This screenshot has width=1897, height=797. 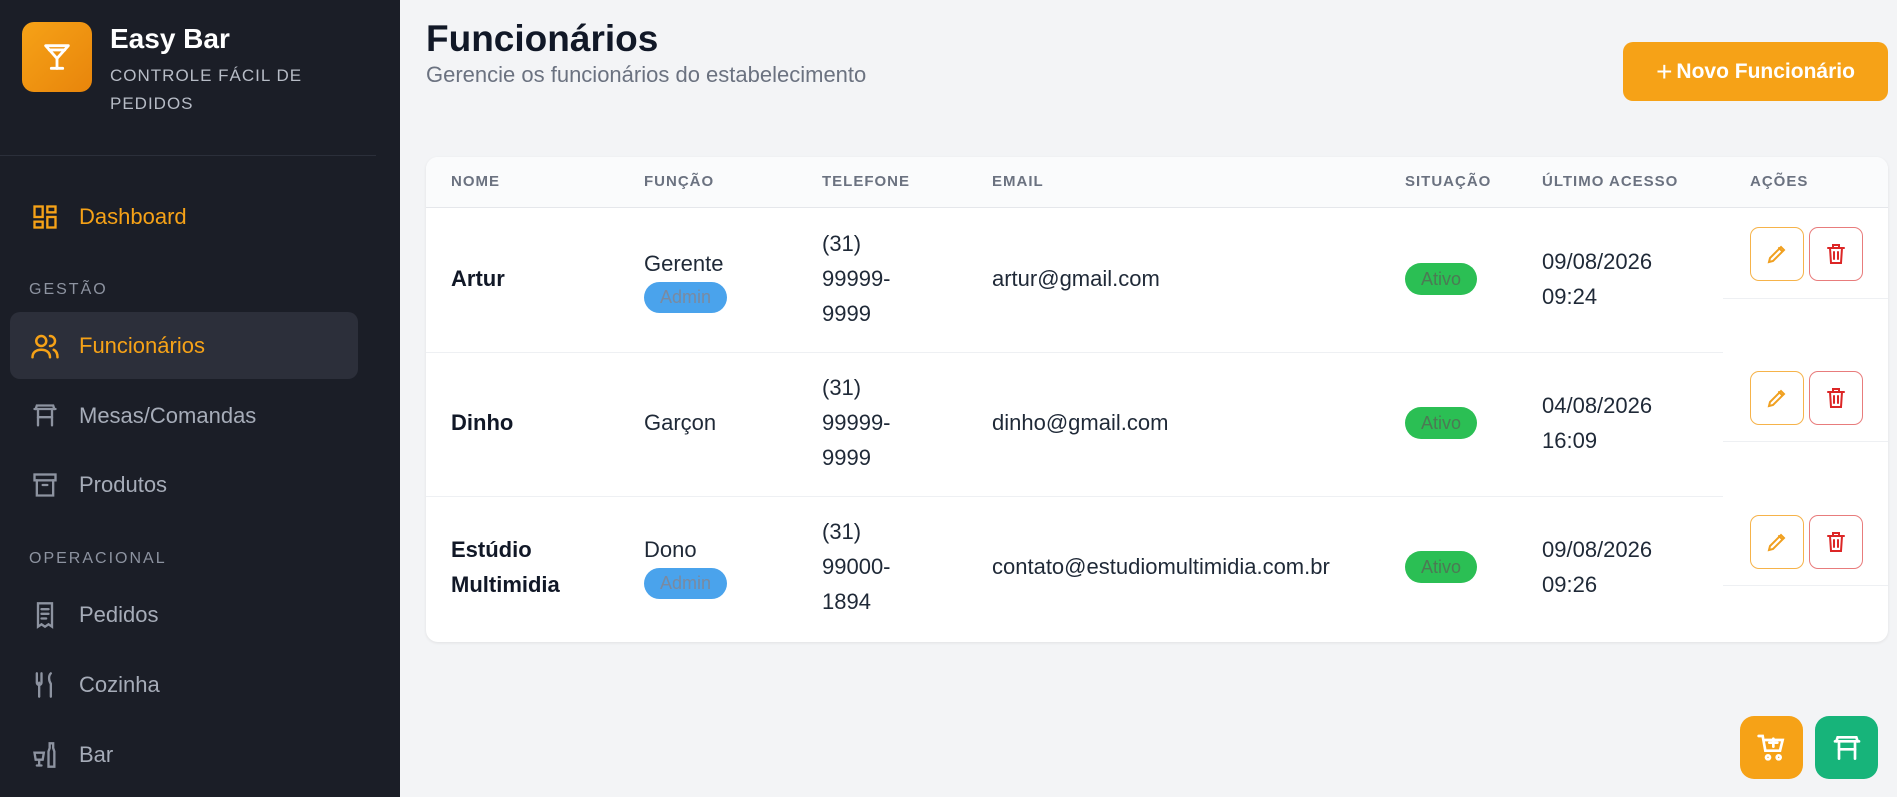 What do you see at coordinates (1765, 71) in the screenshot?
I see `new-employee-label: Novo Funcionário` at bounding box center [1765, 71].